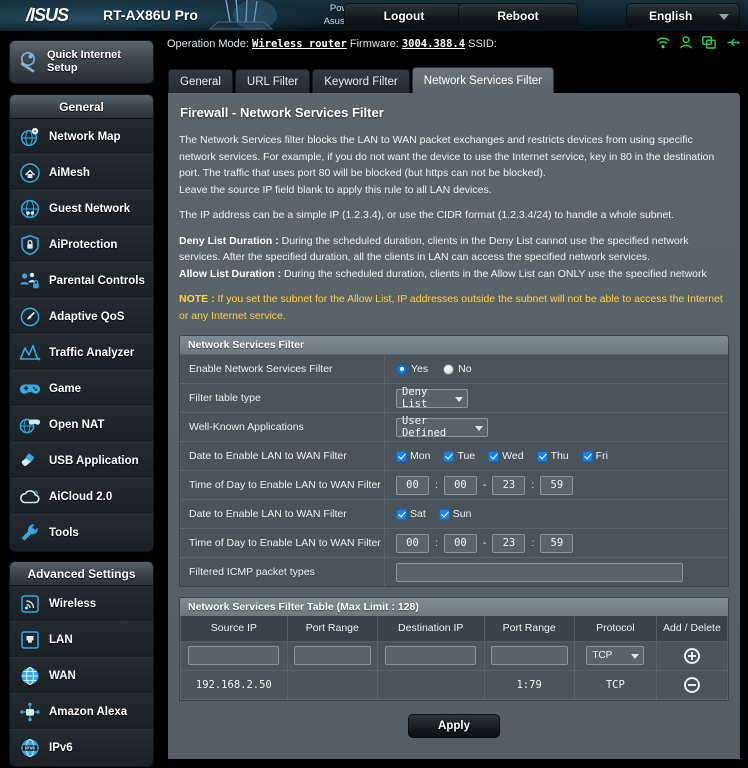 The image size is (748, 768). I want to click on delete-rule-button, so click(691, 684).